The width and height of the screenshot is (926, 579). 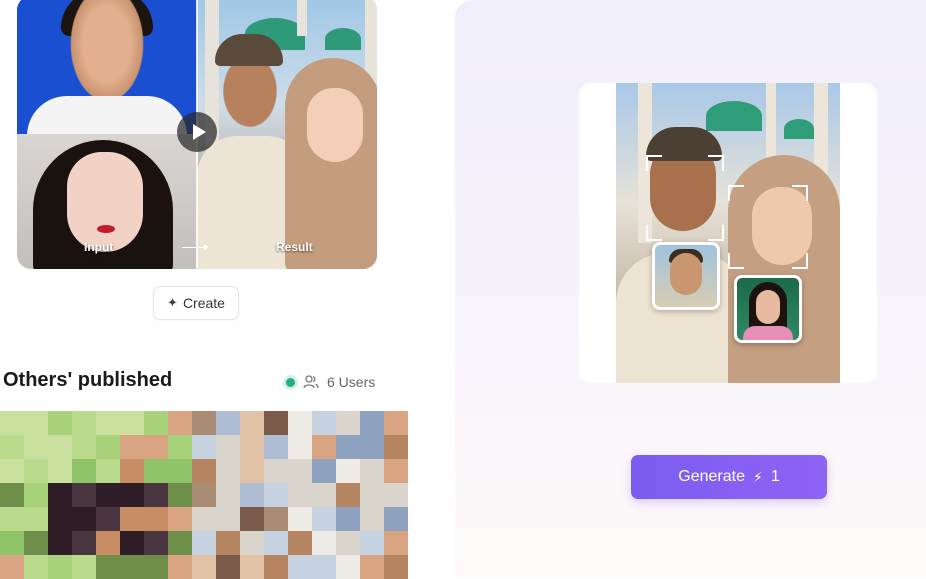 What do you see at coordinates (294, 247) in the screenshot?
I see `result-label: Result` at bounding box center [294, 247].